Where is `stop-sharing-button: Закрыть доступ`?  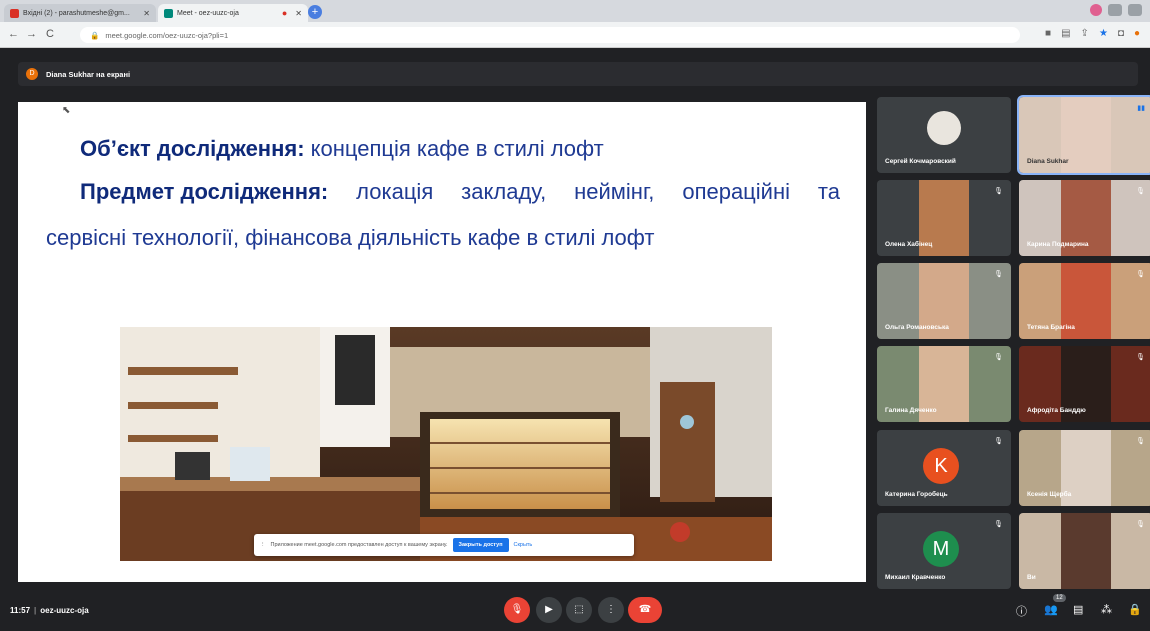
stop-sharing-button: Закрыть доступ is located at coordinates (480, 545).